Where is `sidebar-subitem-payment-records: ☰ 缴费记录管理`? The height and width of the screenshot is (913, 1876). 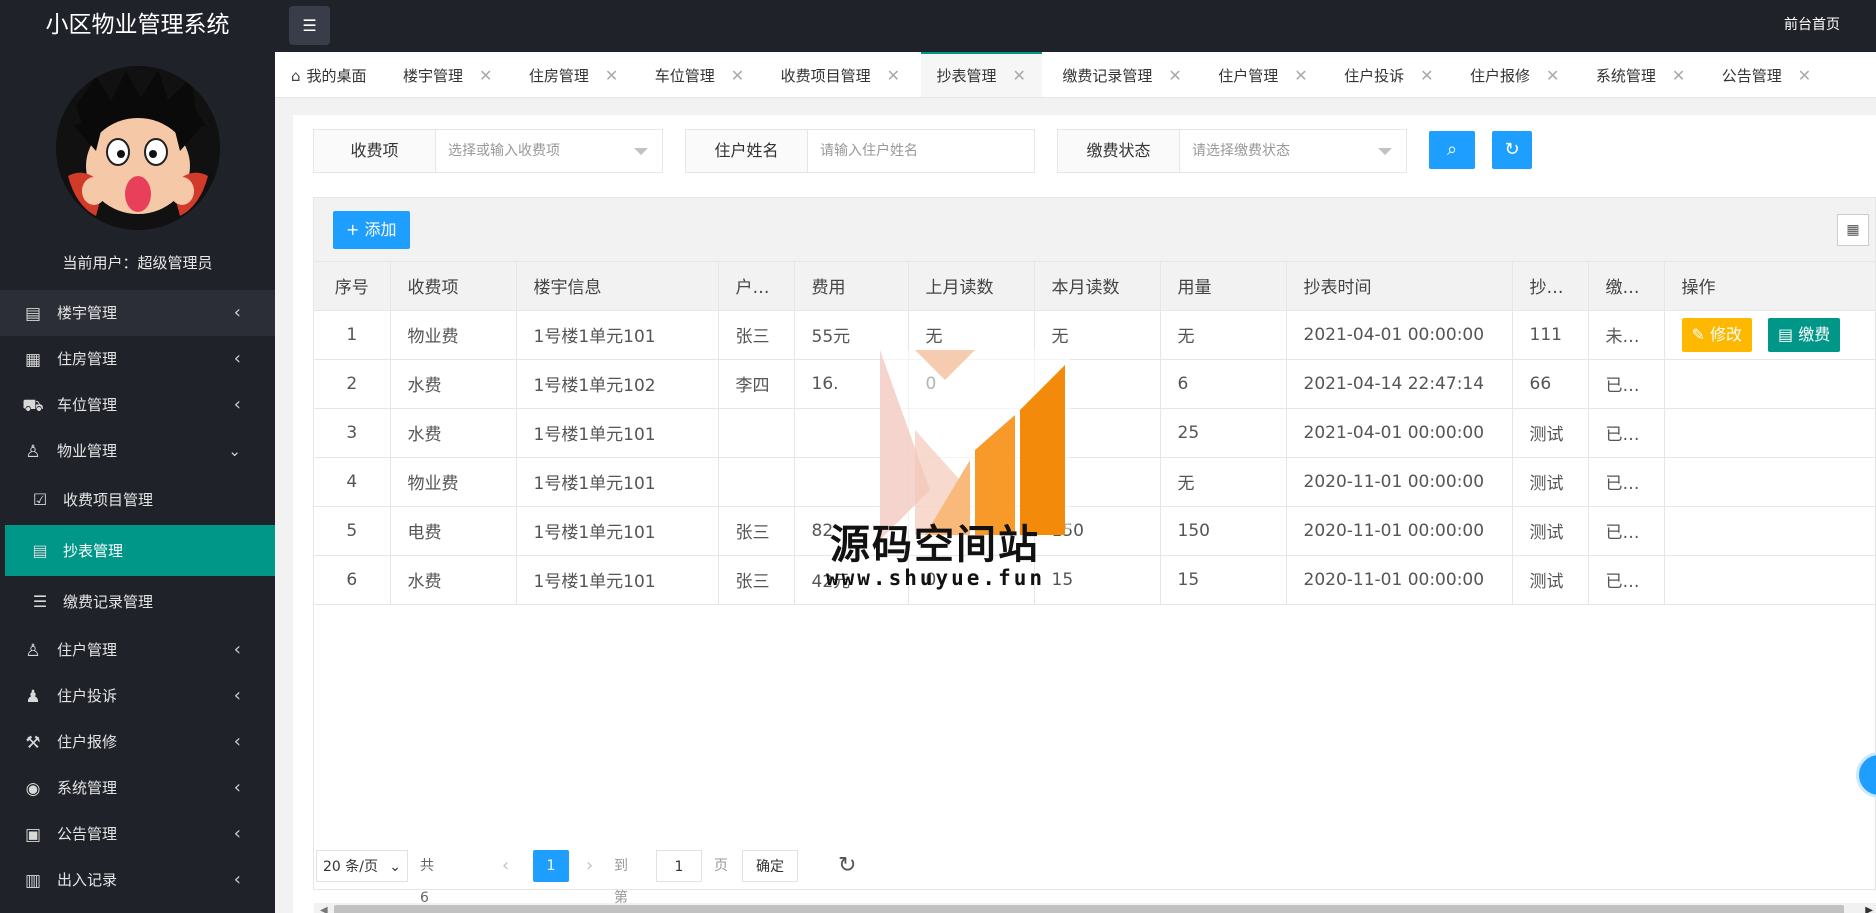
sidebar-subitem-payment-records: ☰ 缴费记录管理 is located at coordinates (137, 601).